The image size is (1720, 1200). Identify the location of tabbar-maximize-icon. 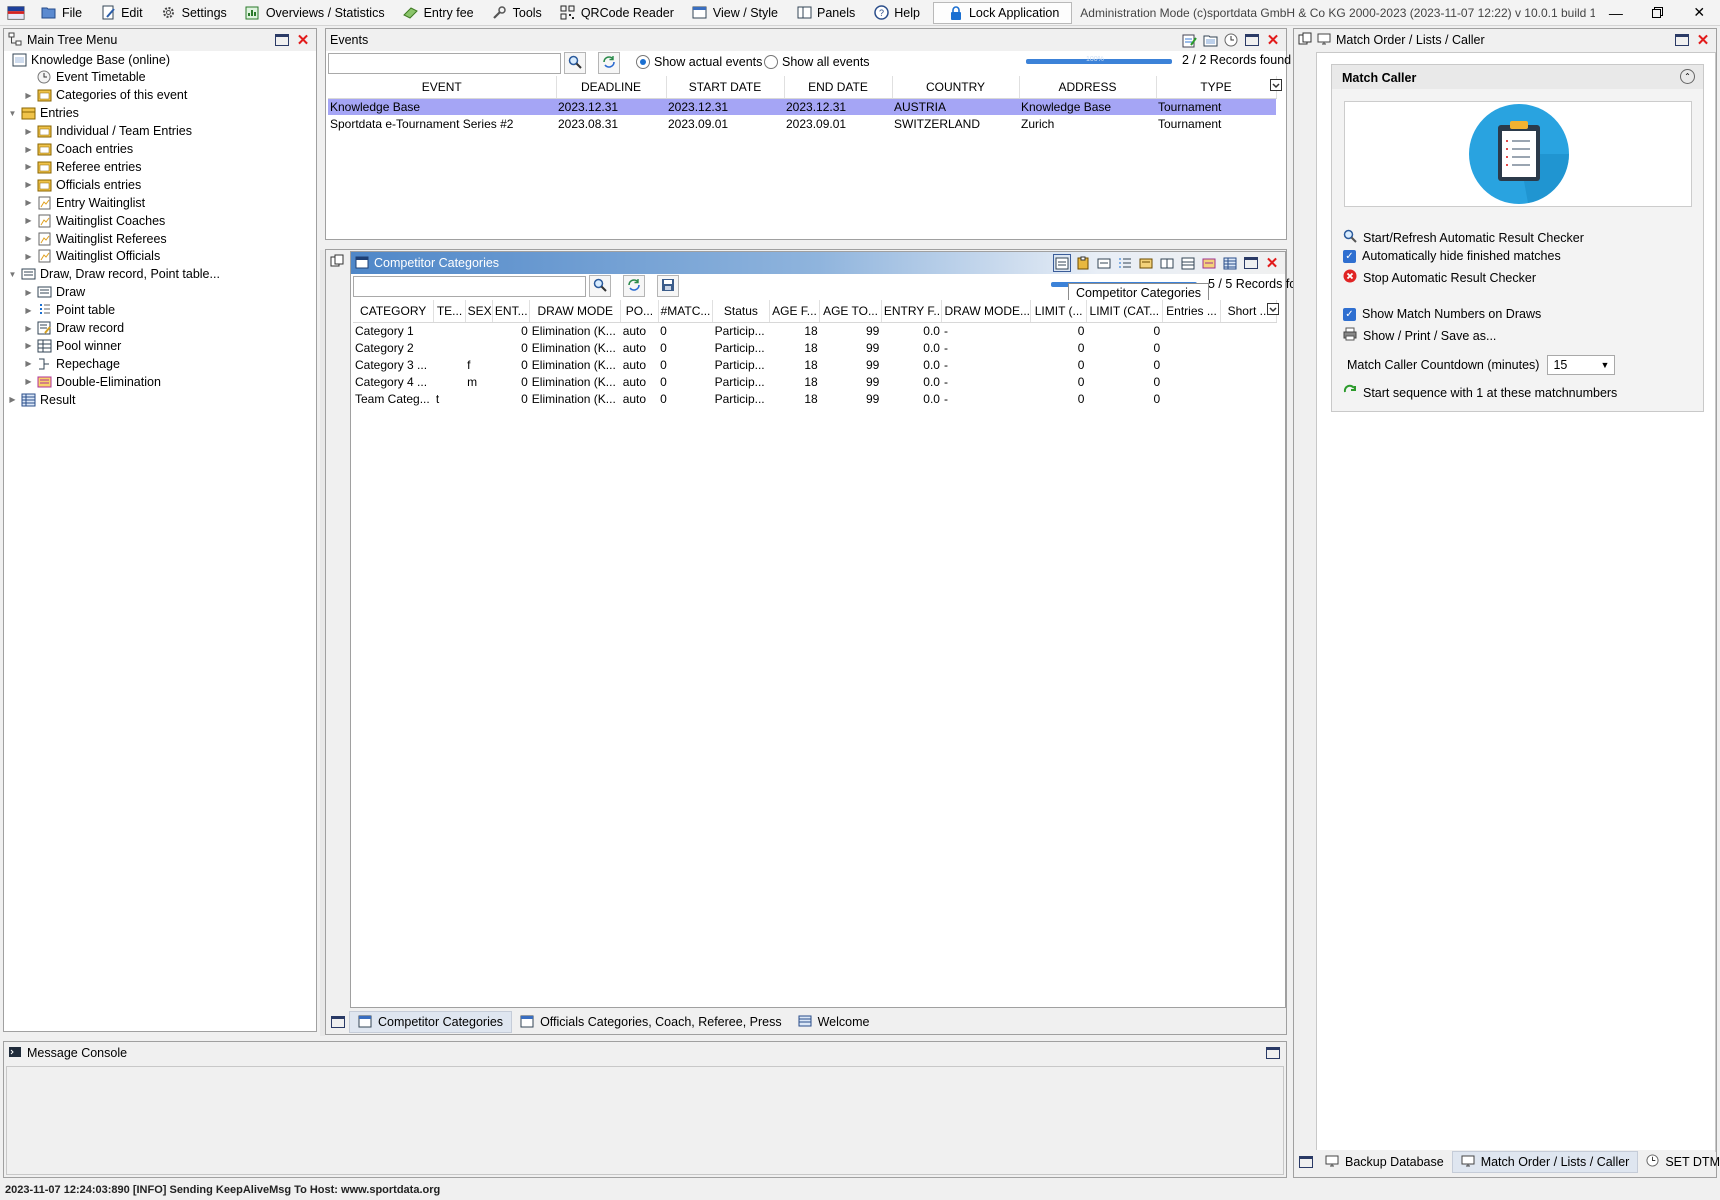
(1306, 1162).